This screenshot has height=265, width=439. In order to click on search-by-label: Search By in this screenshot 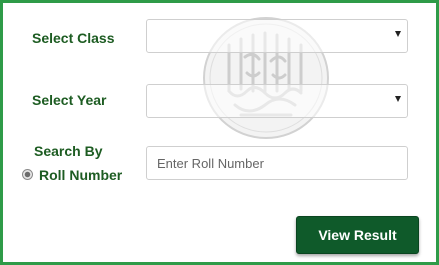, I will do `click(68, 151)`.